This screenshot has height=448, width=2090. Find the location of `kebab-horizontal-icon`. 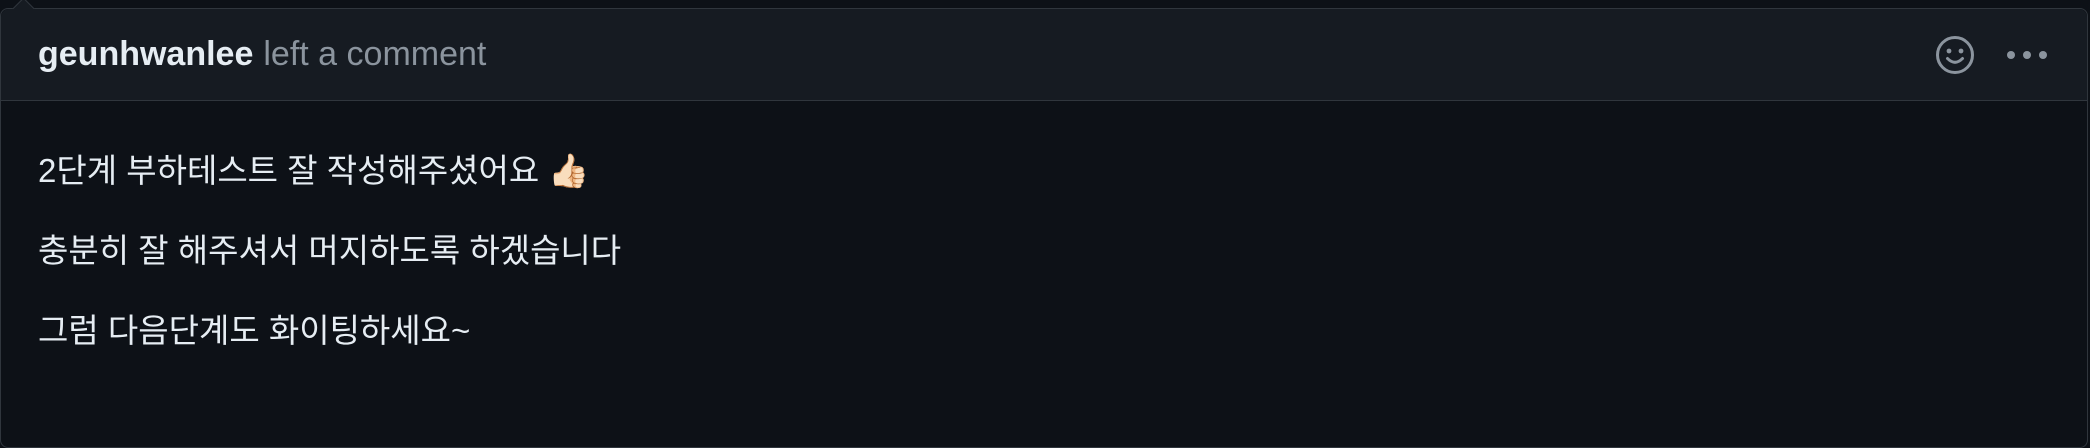

kebab-horizontal-icon is located at coordinates (2027, 54).